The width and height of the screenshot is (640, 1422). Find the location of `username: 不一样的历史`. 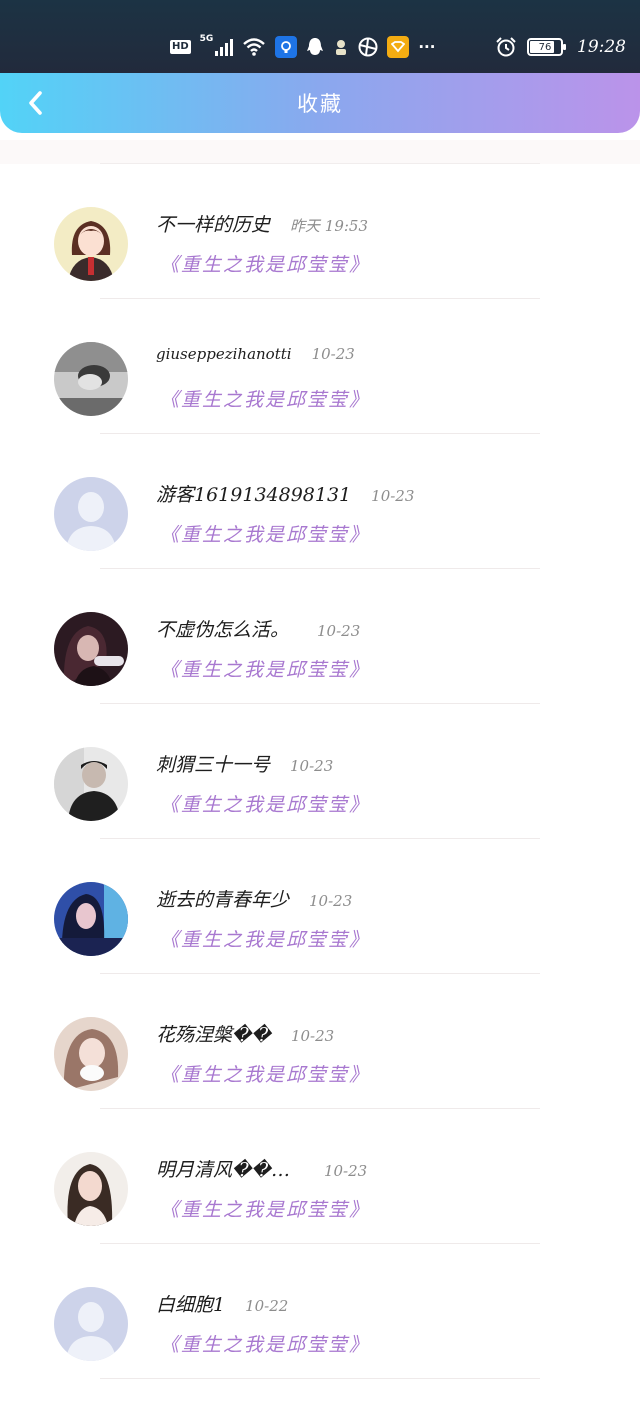

username: 不一样的历史 is located at coordinates (213, 225).